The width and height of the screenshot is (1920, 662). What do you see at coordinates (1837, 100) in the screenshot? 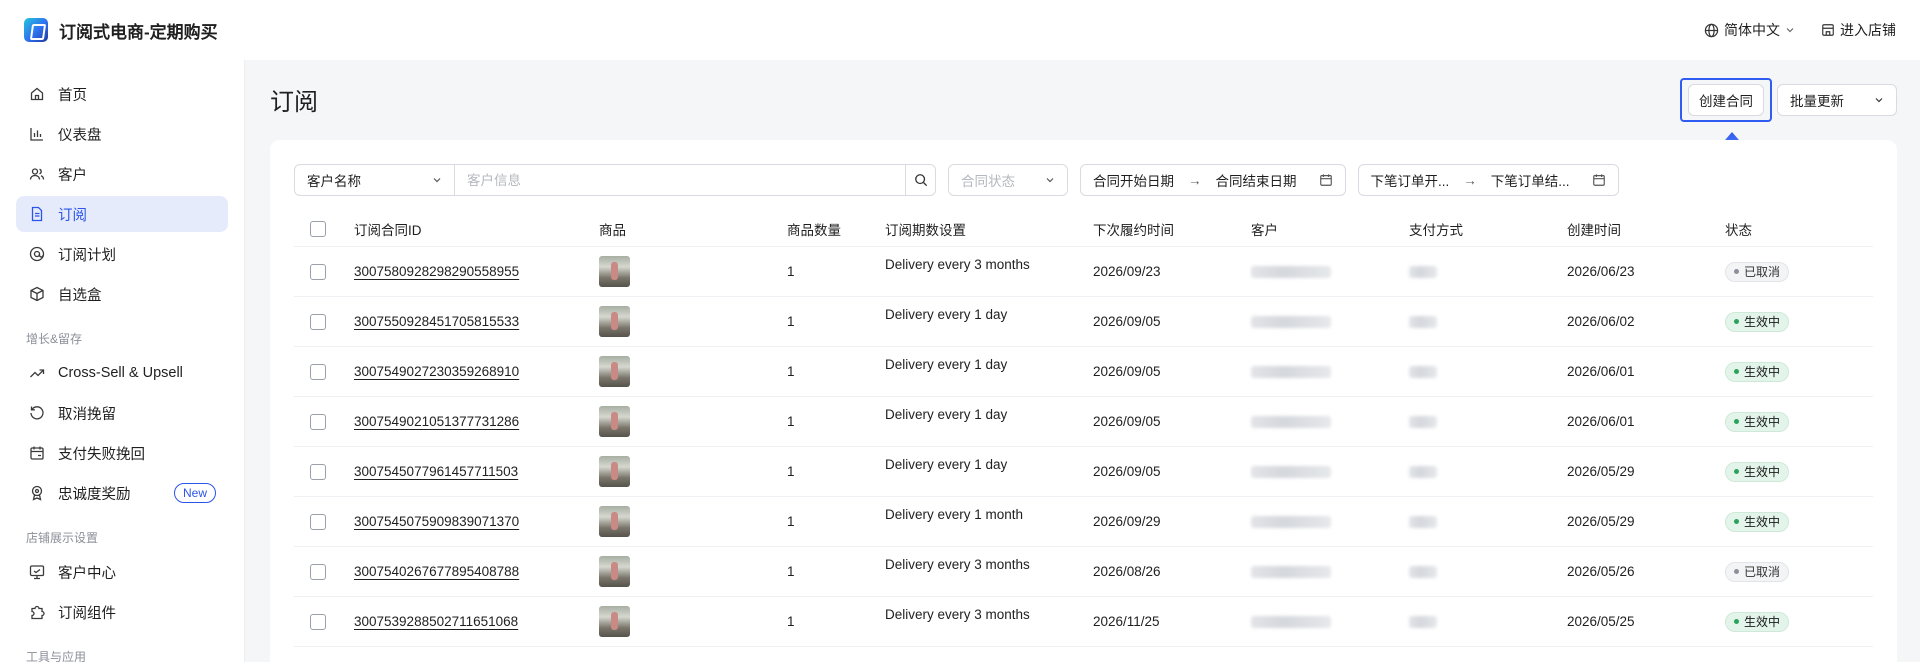
I see `bulk-update-button: 批量更新` at bounding box center [1837, 100].